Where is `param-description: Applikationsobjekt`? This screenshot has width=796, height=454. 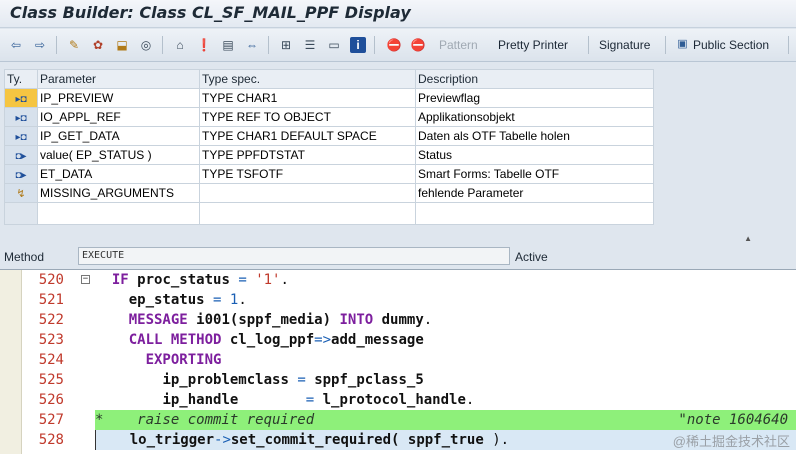 param-description: Applikationsobjekt is located at coordinates (534, 117).